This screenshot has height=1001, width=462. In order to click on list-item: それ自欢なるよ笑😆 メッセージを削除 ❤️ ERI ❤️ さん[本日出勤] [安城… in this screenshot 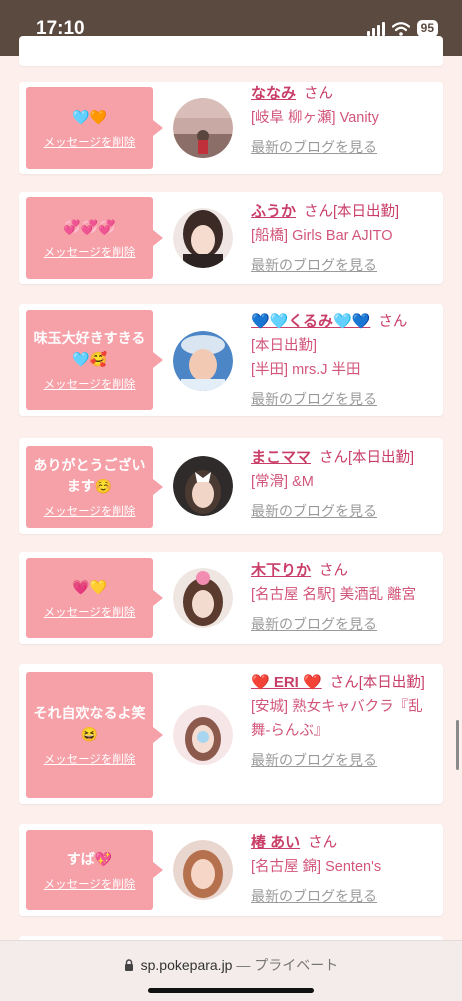, I will do `click(231, 734)`.